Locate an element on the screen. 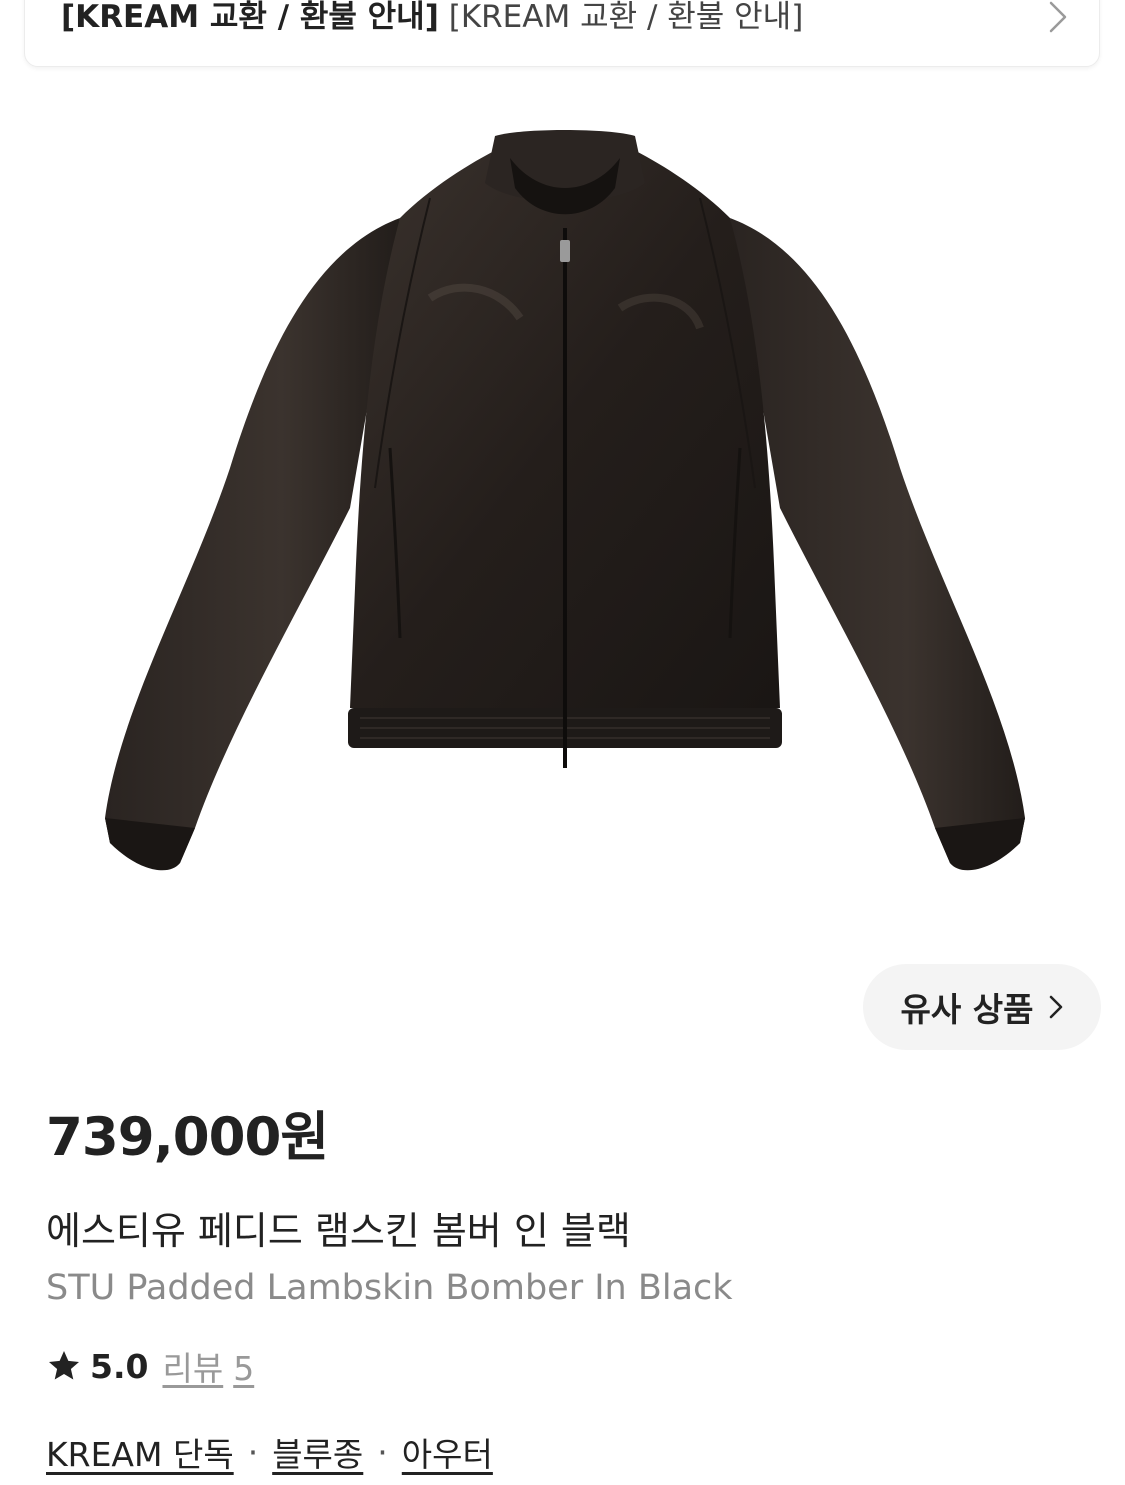 This screenshot has width=1125, height=1485. similar-products-label: 유사 상품 is located at coordinates (967, 1009).